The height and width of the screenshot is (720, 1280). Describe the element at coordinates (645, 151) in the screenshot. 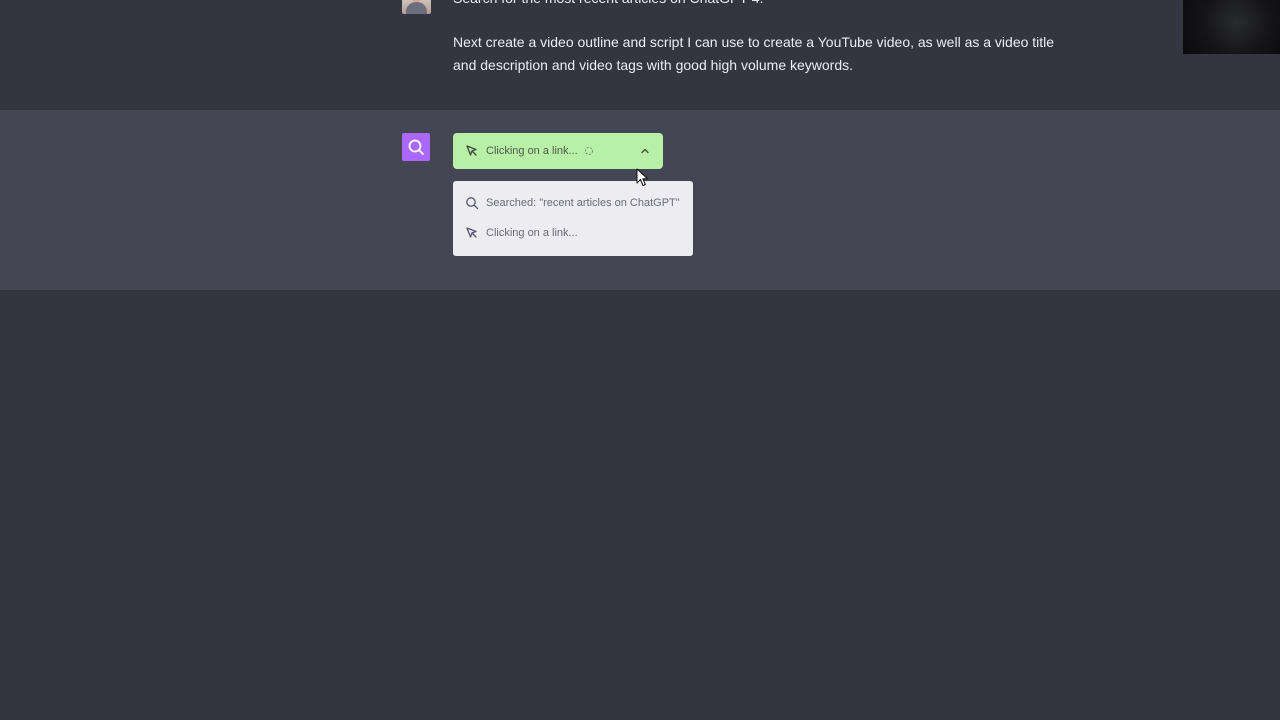

I see `chevron-up-icon` at that location.